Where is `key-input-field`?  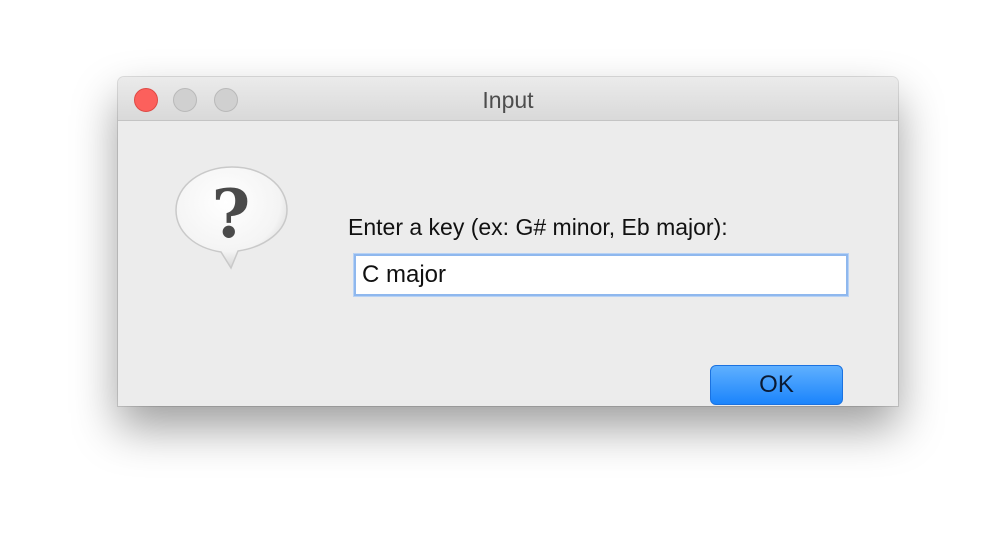 key-input-field is located at coordinates (601, 275).